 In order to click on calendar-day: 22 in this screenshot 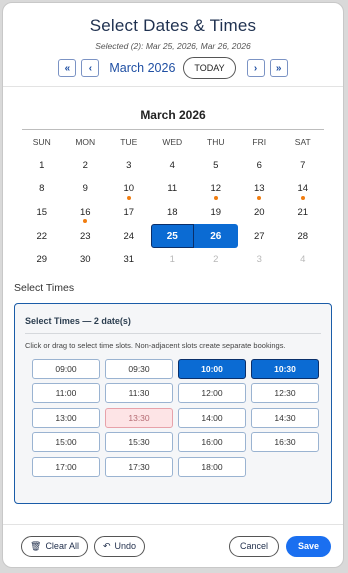, I will do `click(42, 236)`.